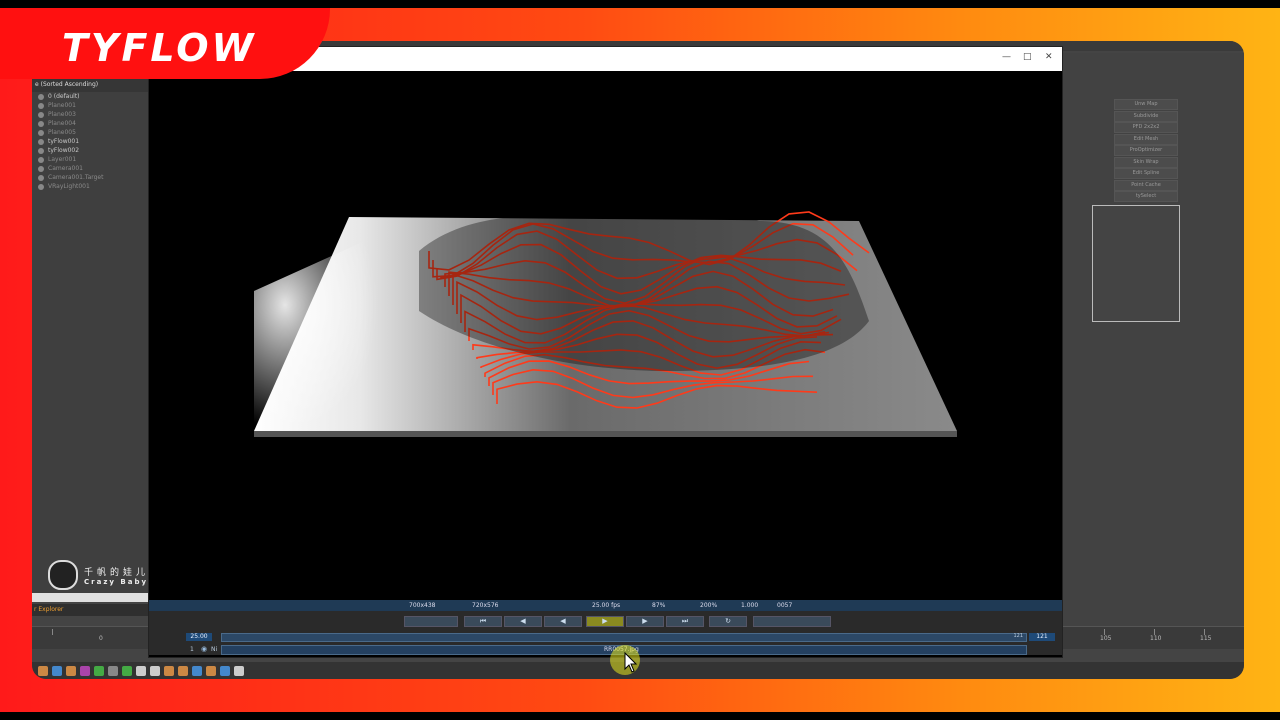  What do you see at coordinates (1027, 57) in the screenshot?
I see `maximize-icon: □` at bounding box center [1027, 57].